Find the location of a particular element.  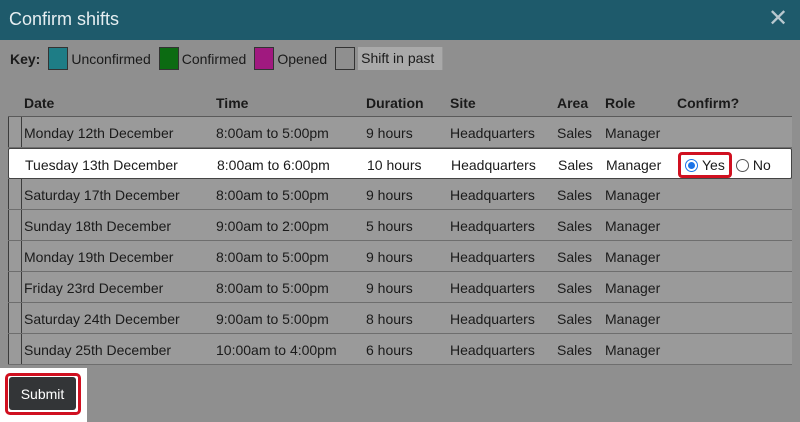

dialog-titlebar: Confirm shifts ✕ is located at coordinates (400, 20).